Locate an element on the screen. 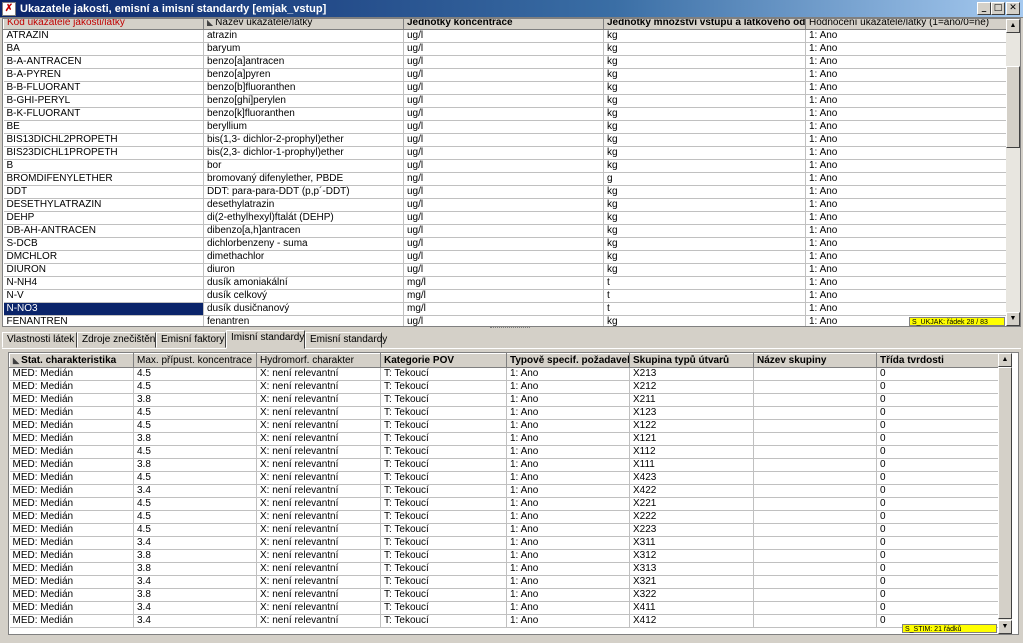 This screenshot has height=643, width=1023. table-cell: 4.5 is located at coordinates (195, 504).